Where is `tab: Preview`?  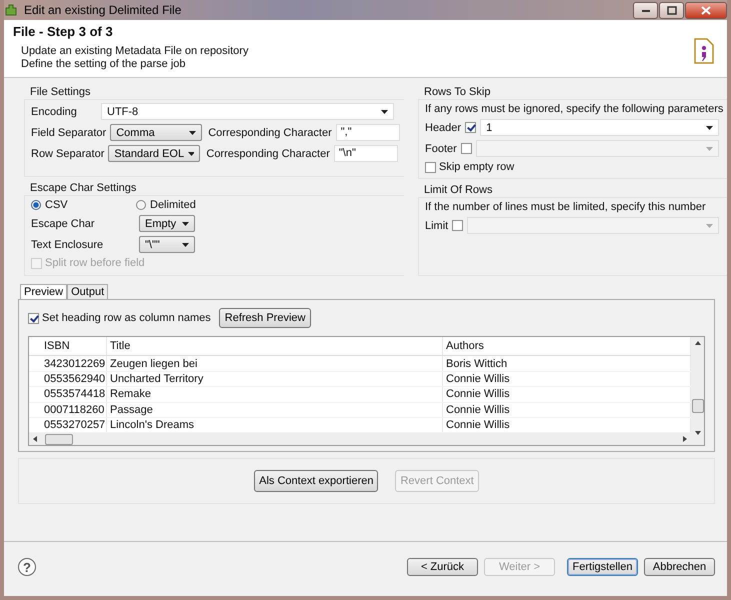 tab: Preview is located at coordinates (44, 291).